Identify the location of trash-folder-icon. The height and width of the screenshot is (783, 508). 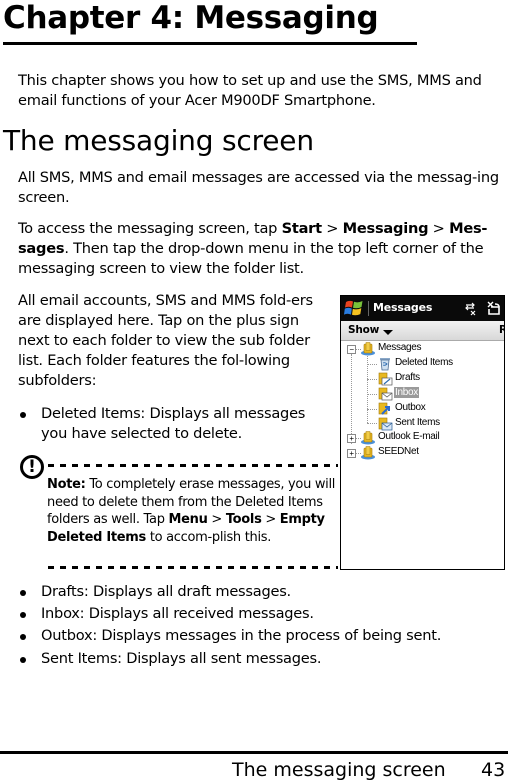
(385, 364).